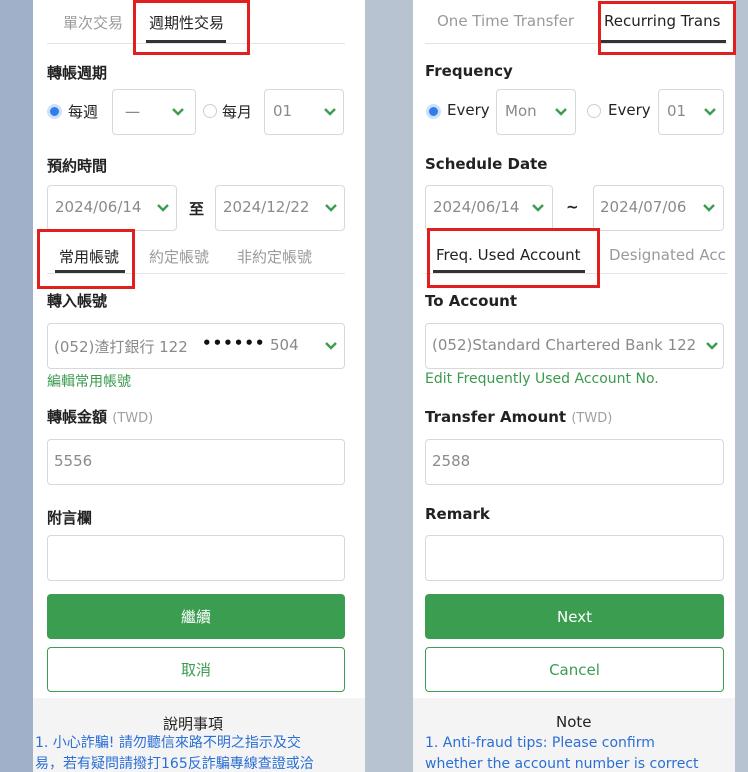  Describe the element at coordinates (574, 669) in the screenshot. I see `cancel-button: Cancel` at that location.